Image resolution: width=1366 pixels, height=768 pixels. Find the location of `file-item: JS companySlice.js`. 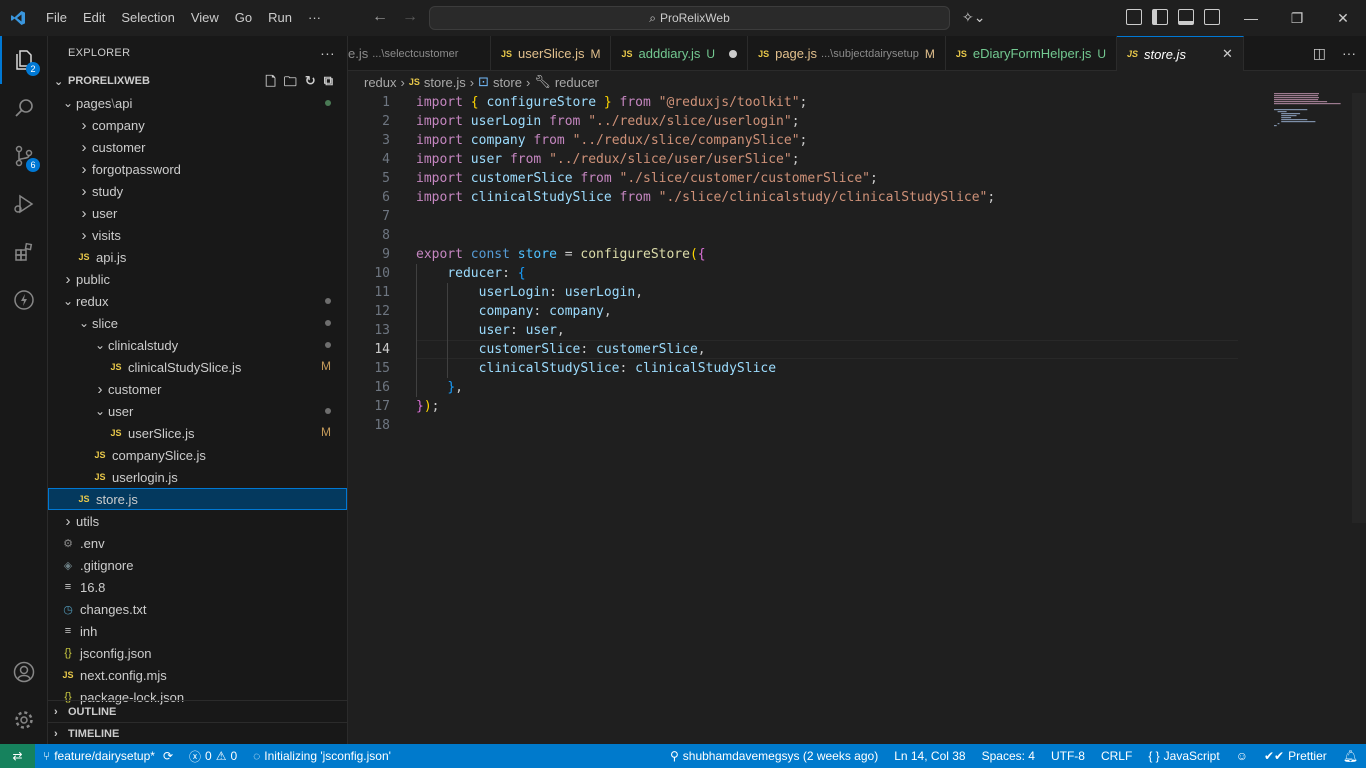

file-item: JS companySlice.js is located at coordinates (197, 455).